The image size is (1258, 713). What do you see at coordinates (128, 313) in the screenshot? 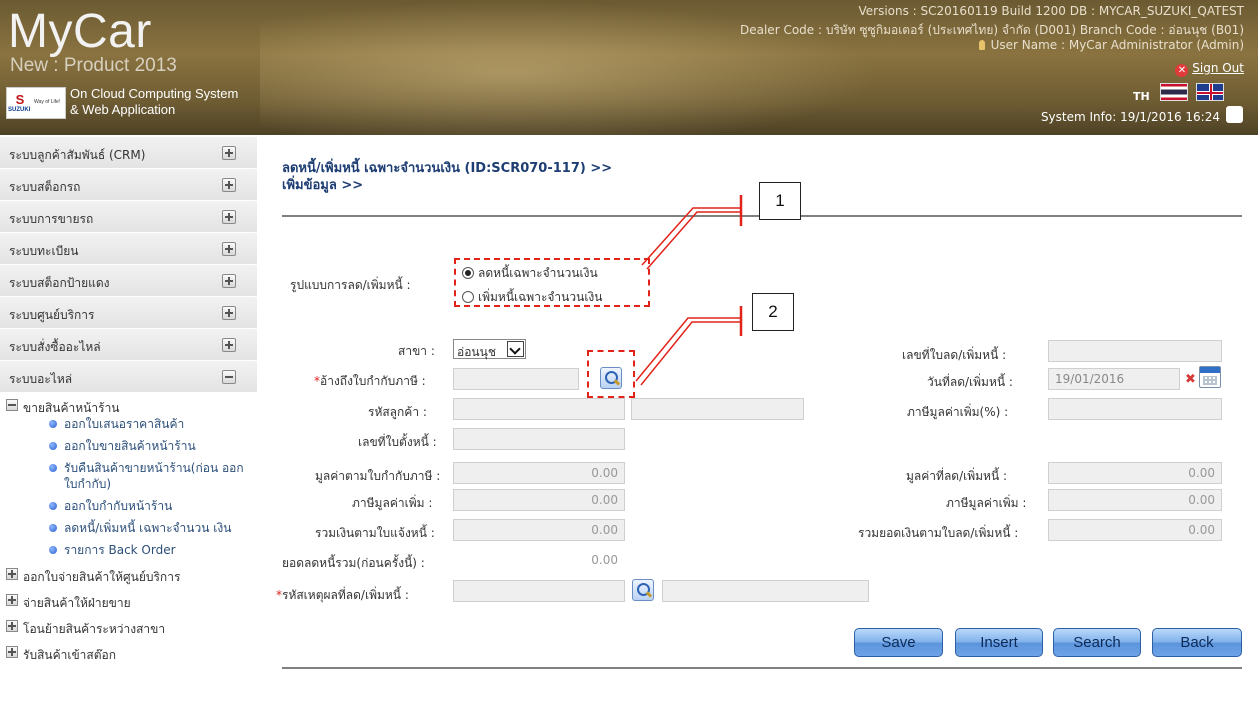
I see `sidebar-item-service-center: ระบบศูนย์บริการ` at bounding box center [128, 313].